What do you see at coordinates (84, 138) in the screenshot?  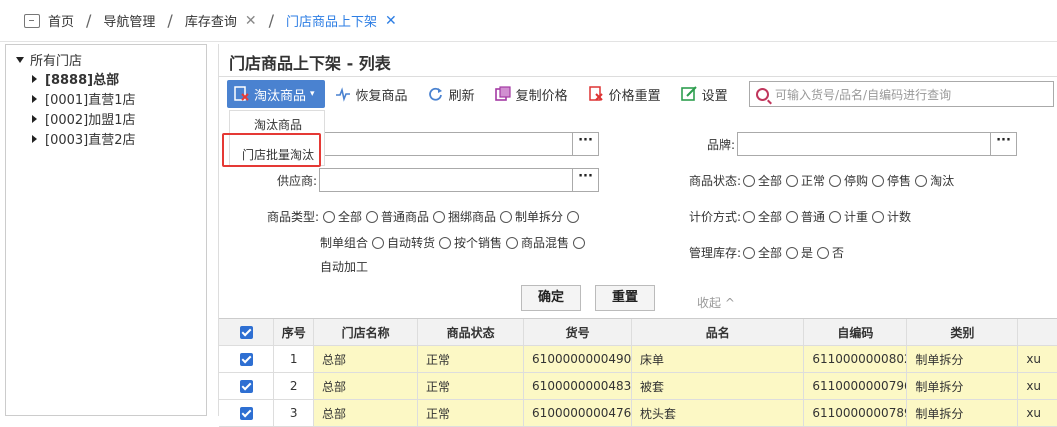 I see `tree-node: [0003]直营2店` at bounding box center [84, 138].